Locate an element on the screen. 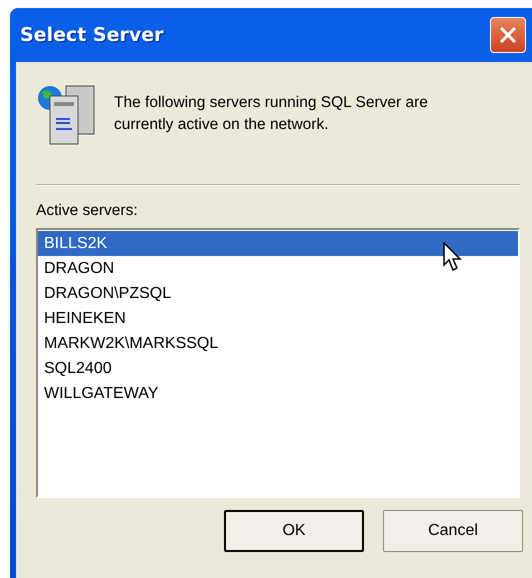 The width and height of the screenshot is (532, 578). server-item: HEINEKEN is located at coordinates (278, 318).